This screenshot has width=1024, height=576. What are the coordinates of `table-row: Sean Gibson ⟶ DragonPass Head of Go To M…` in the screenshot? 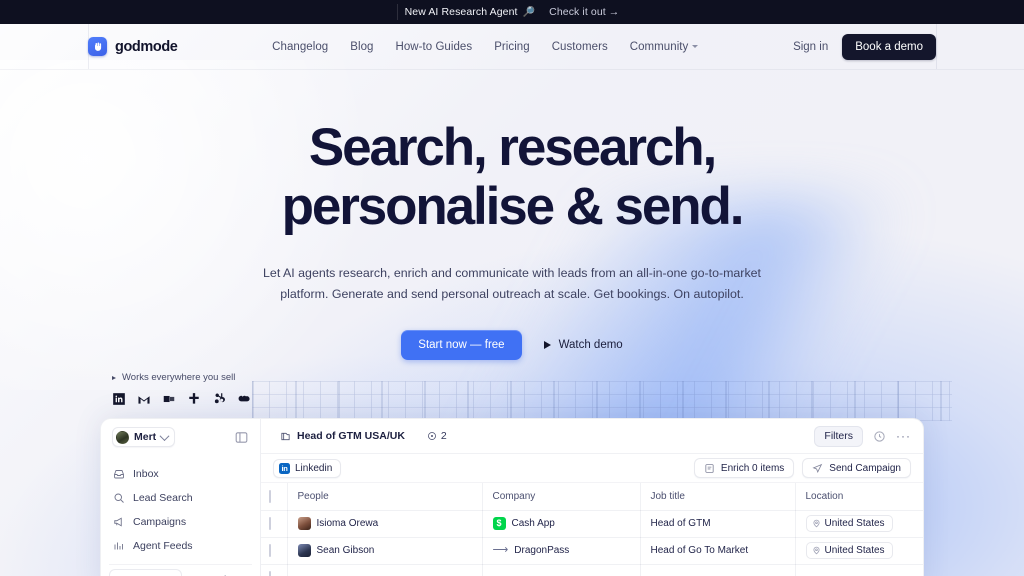 It's located at (592, 551).